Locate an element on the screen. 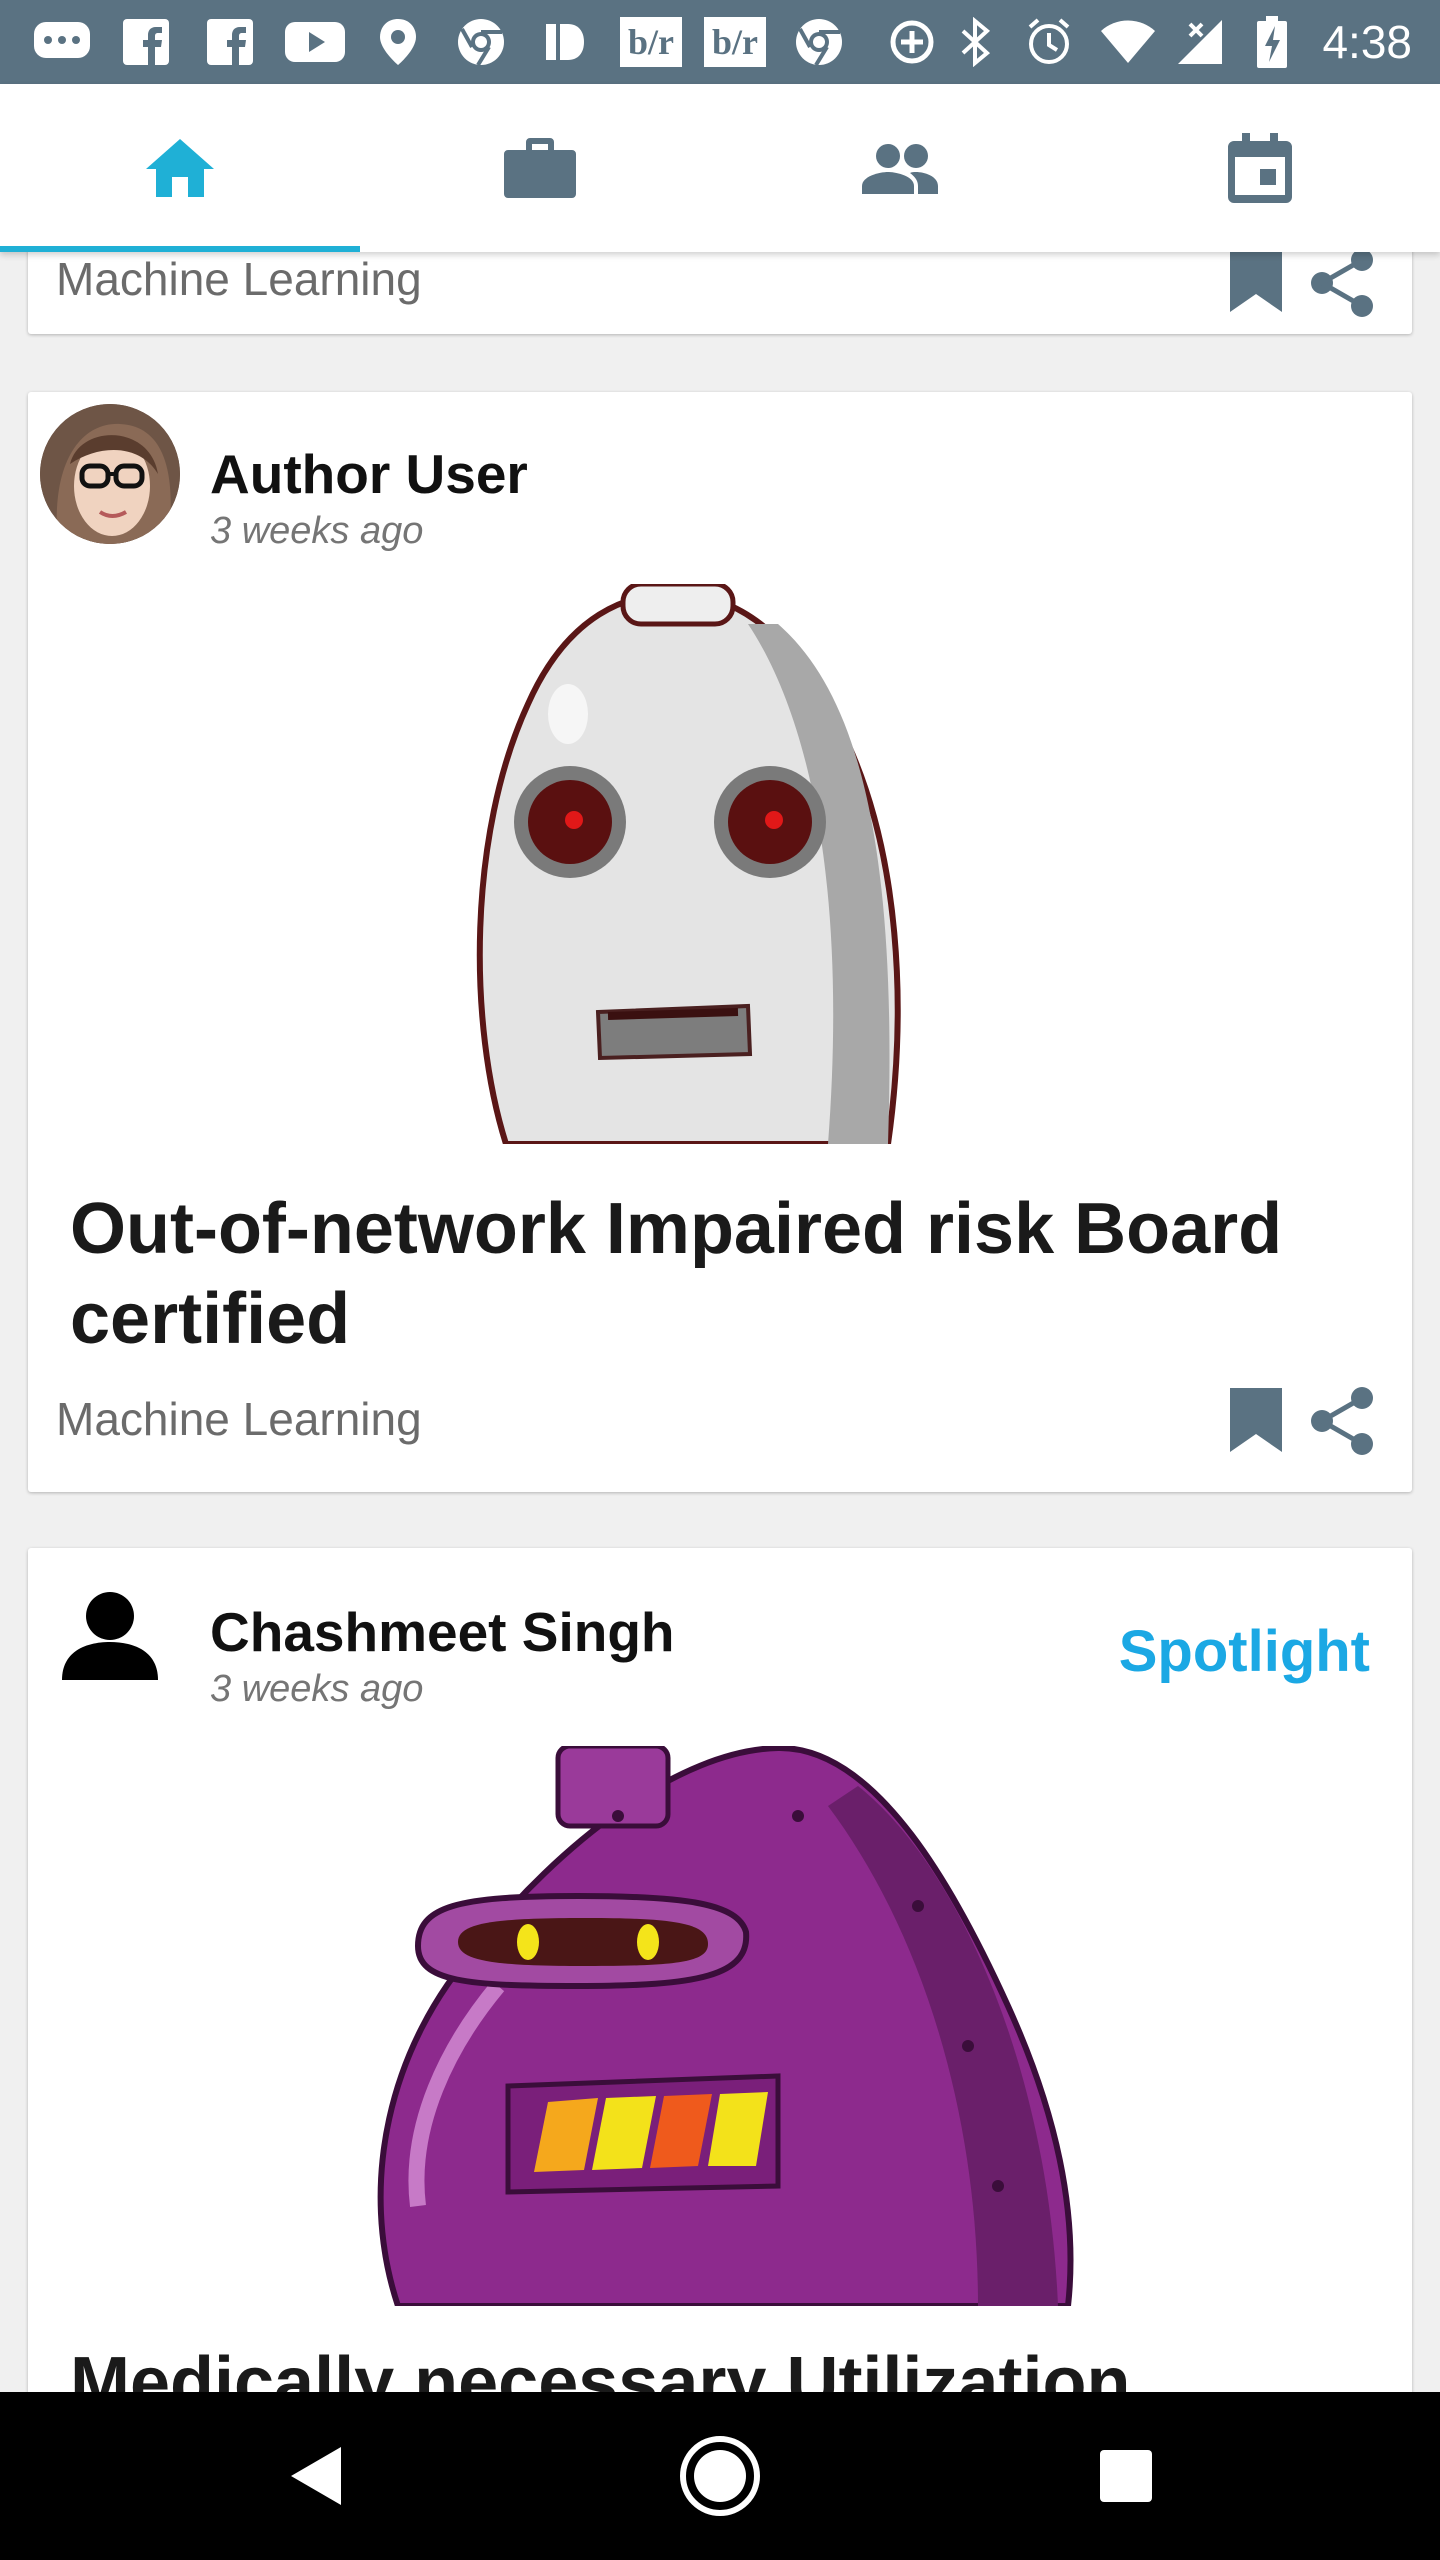 This screenshot has height=2560, width=1440. author-name: Author User is located at coordinates (369, 474).